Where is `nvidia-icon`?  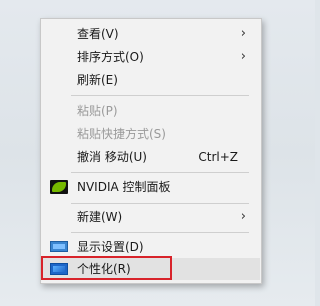
nvidia-icon is located at coordinates (59, 187).